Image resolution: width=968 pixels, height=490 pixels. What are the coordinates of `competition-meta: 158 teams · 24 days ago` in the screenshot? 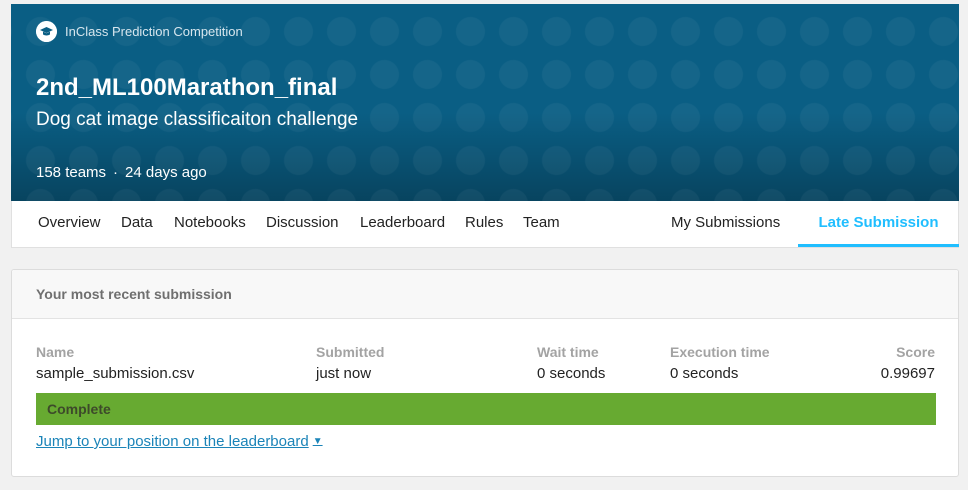 It's located at (121, 172).